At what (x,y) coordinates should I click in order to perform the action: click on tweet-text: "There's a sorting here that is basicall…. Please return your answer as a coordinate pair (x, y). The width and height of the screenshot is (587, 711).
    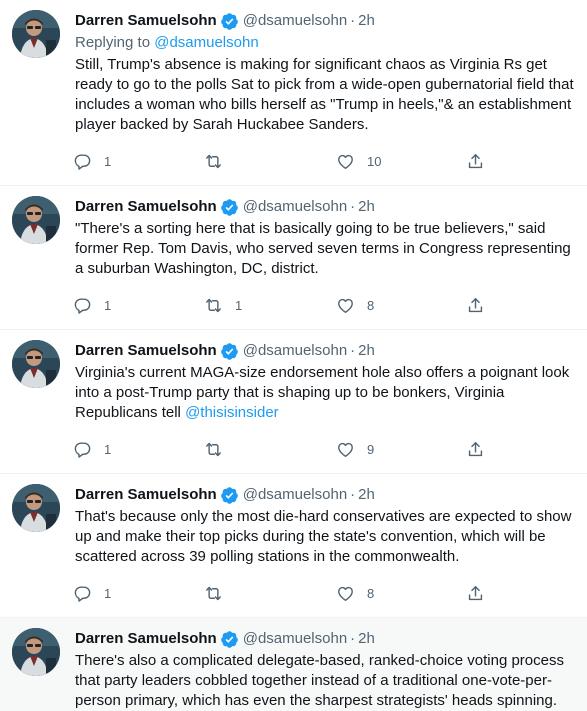
    Looking at the image, I should click on (323, 248).